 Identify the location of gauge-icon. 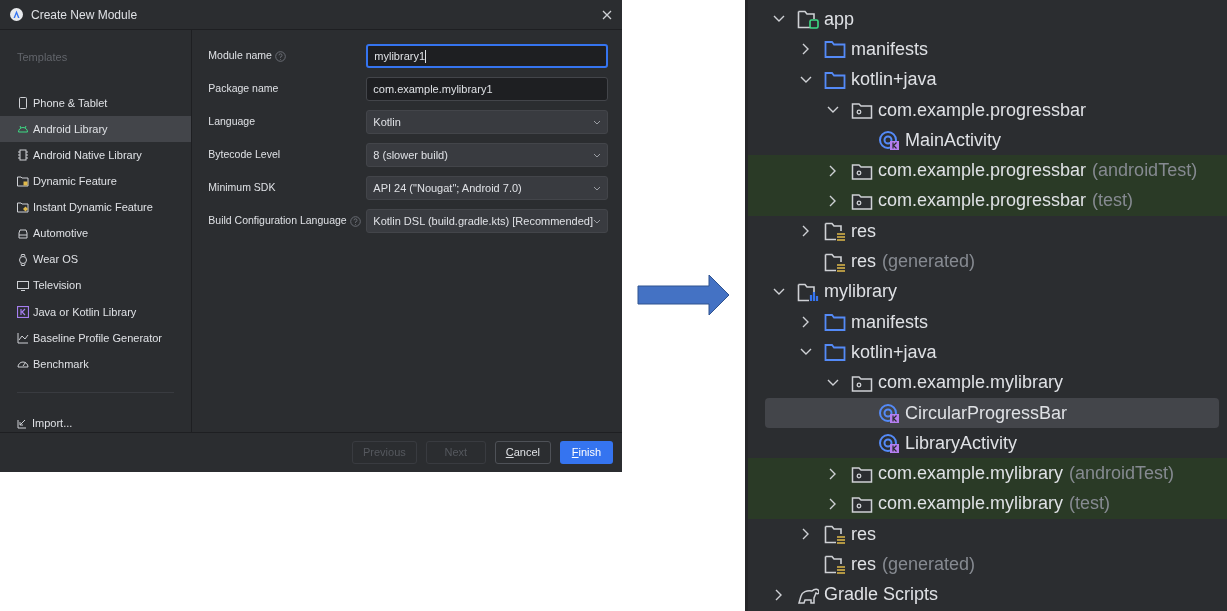
(23, 364).